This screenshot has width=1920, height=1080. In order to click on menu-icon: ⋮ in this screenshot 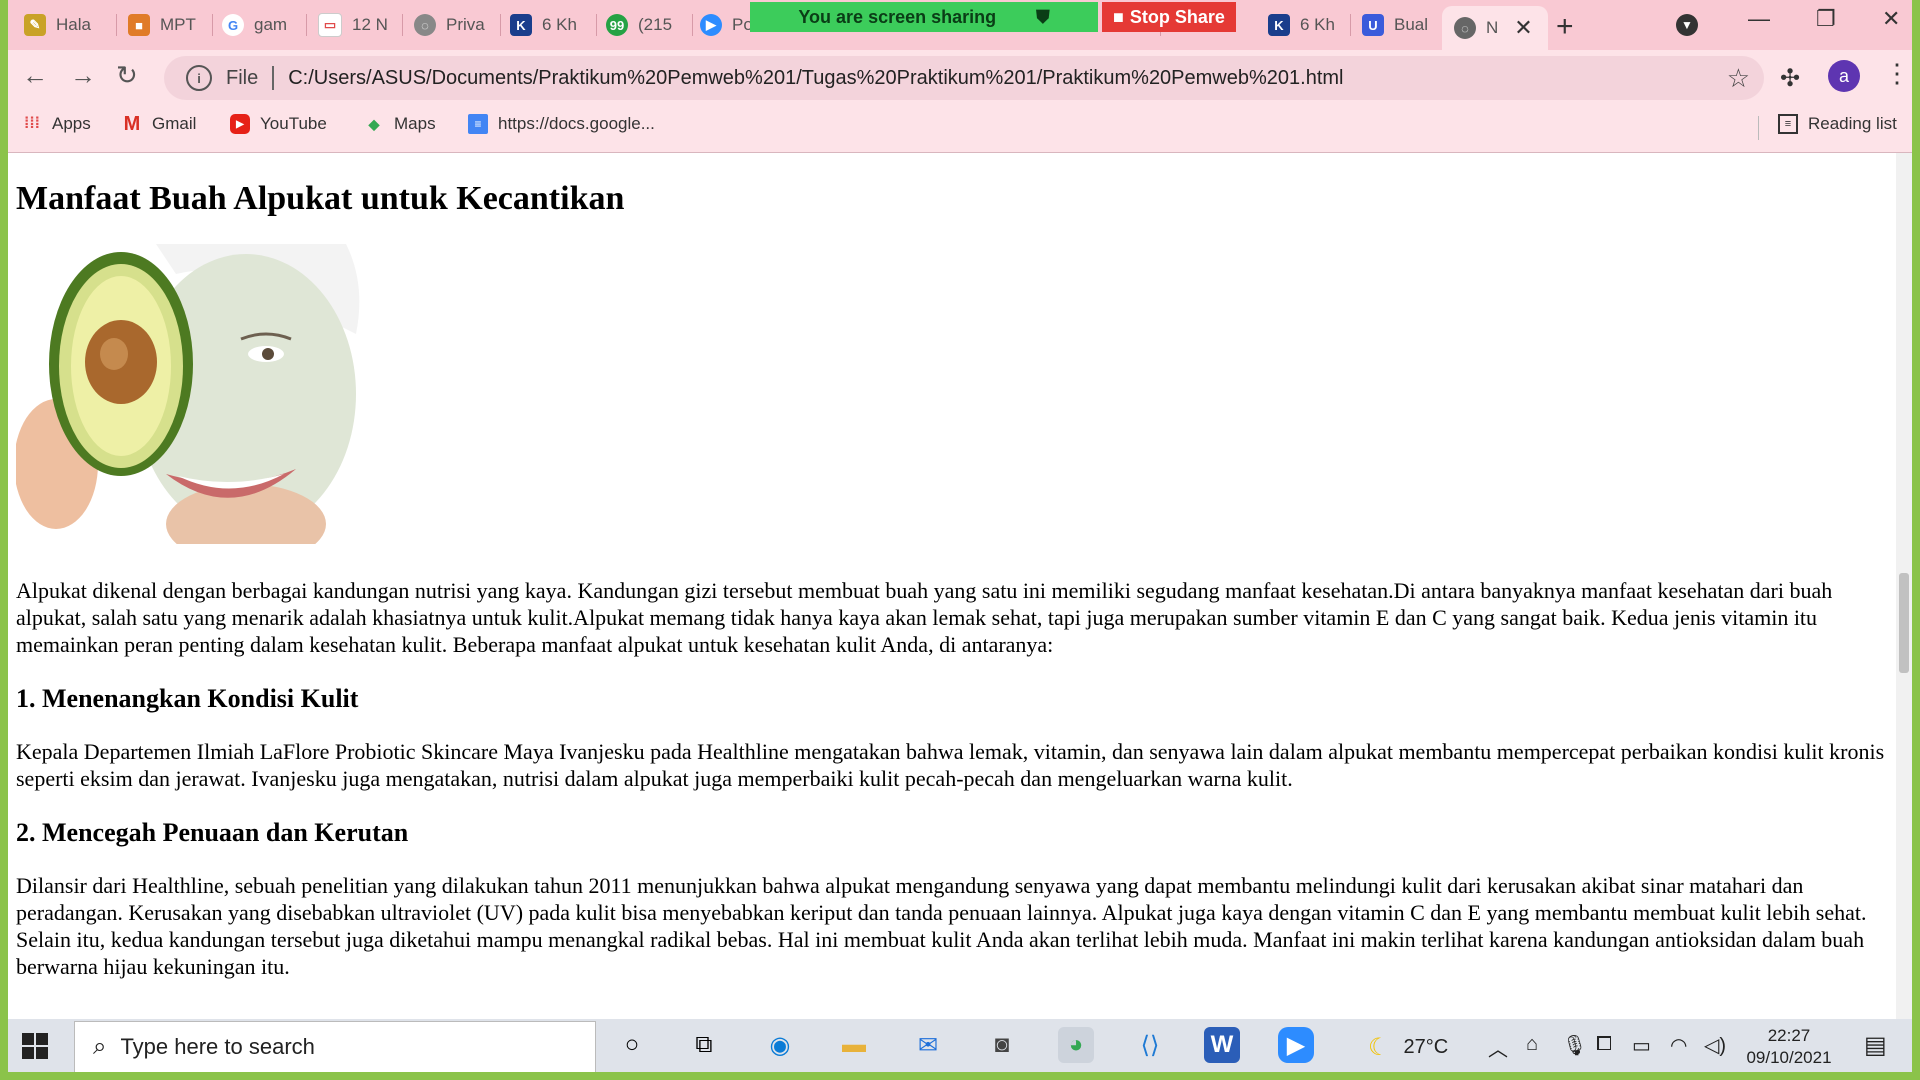, I will do `click(1897, 73)`.